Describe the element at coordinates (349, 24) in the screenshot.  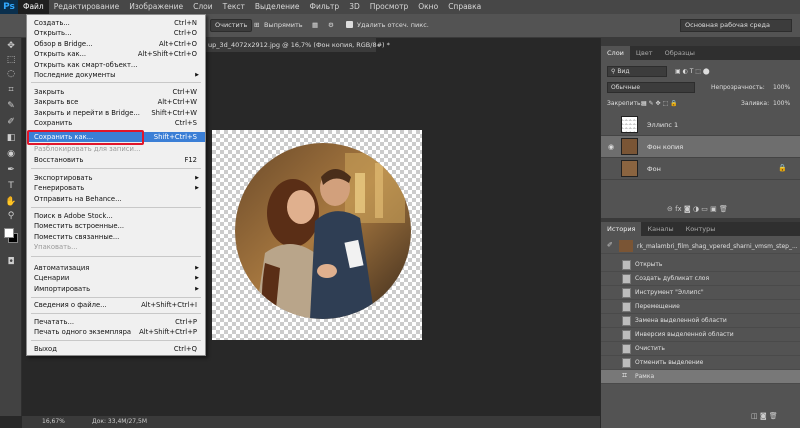
I see `delete-pixels-checkbox` at that location.